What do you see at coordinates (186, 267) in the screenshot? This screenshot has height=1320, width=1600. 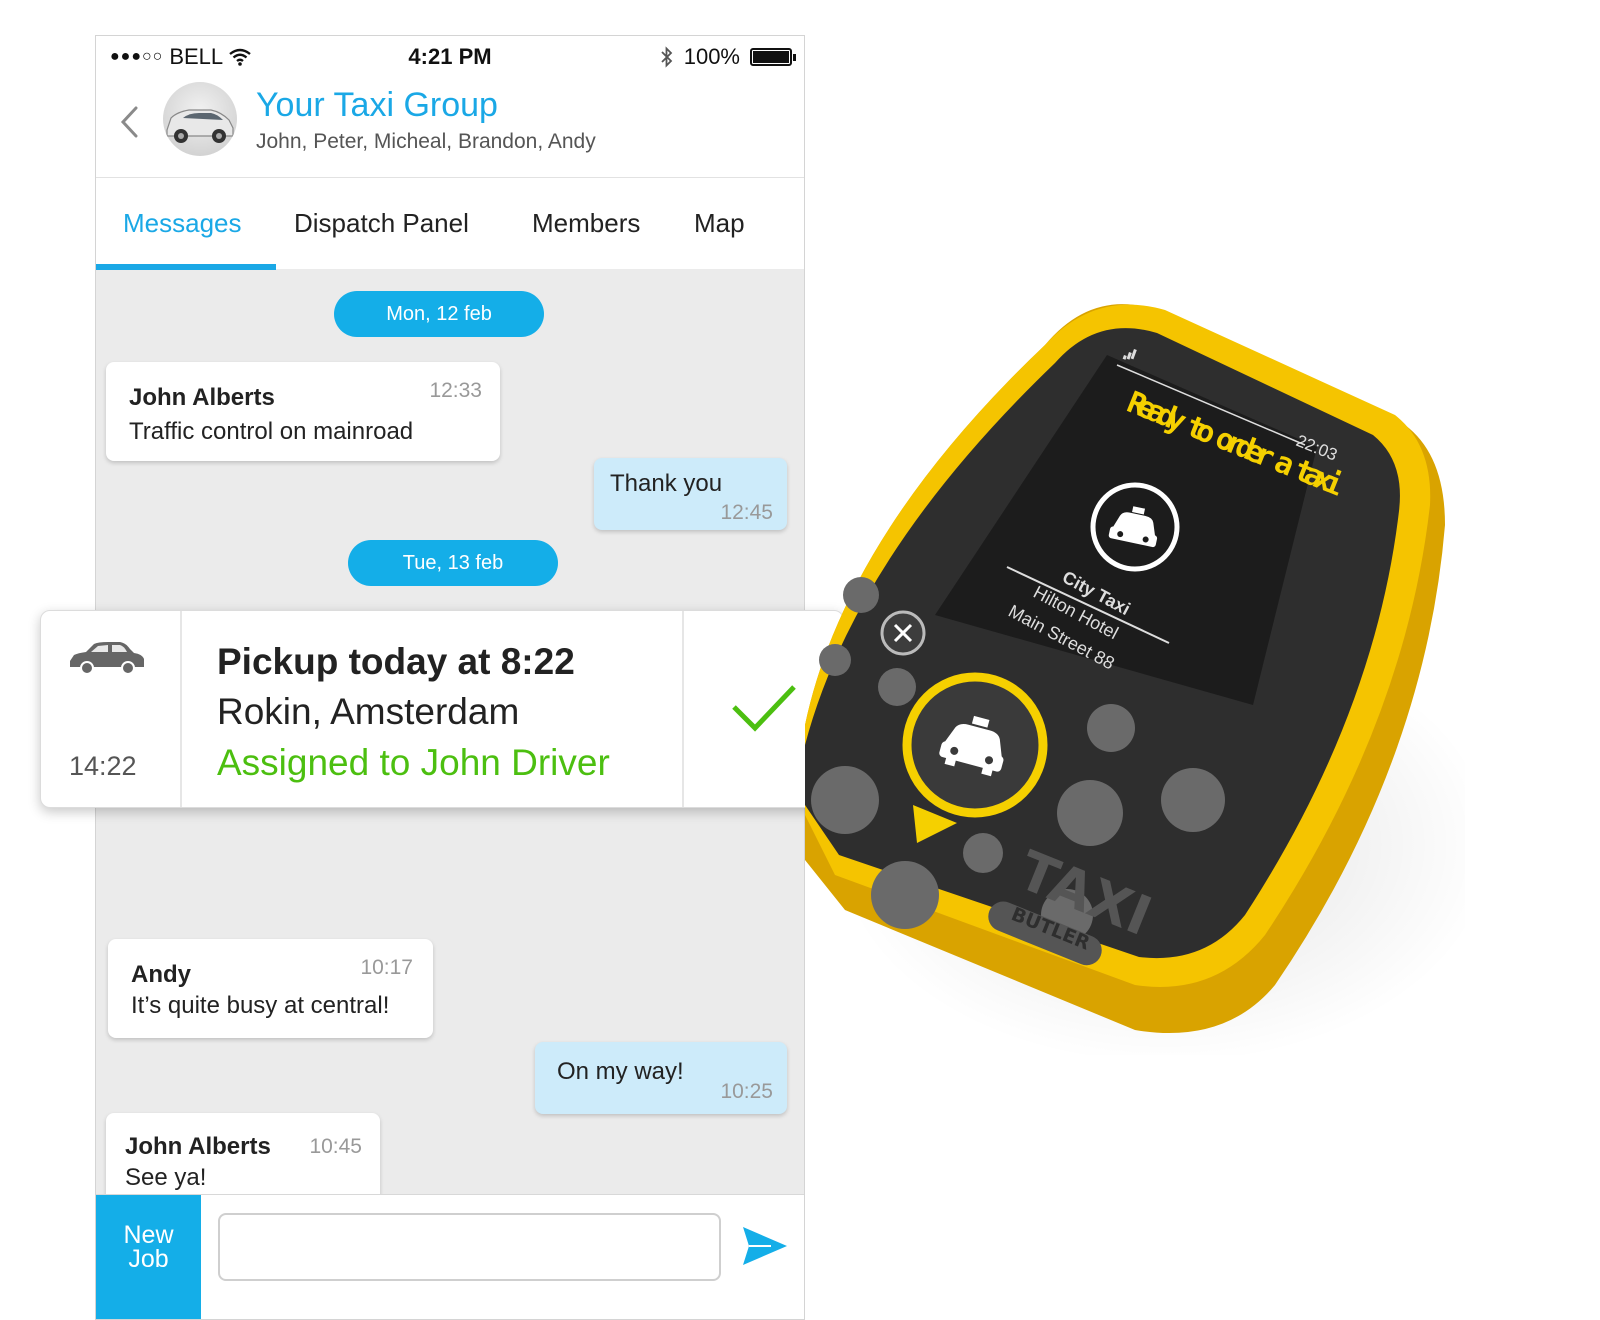 I see `active-tab-indicator` at bounding box center [186, 267].